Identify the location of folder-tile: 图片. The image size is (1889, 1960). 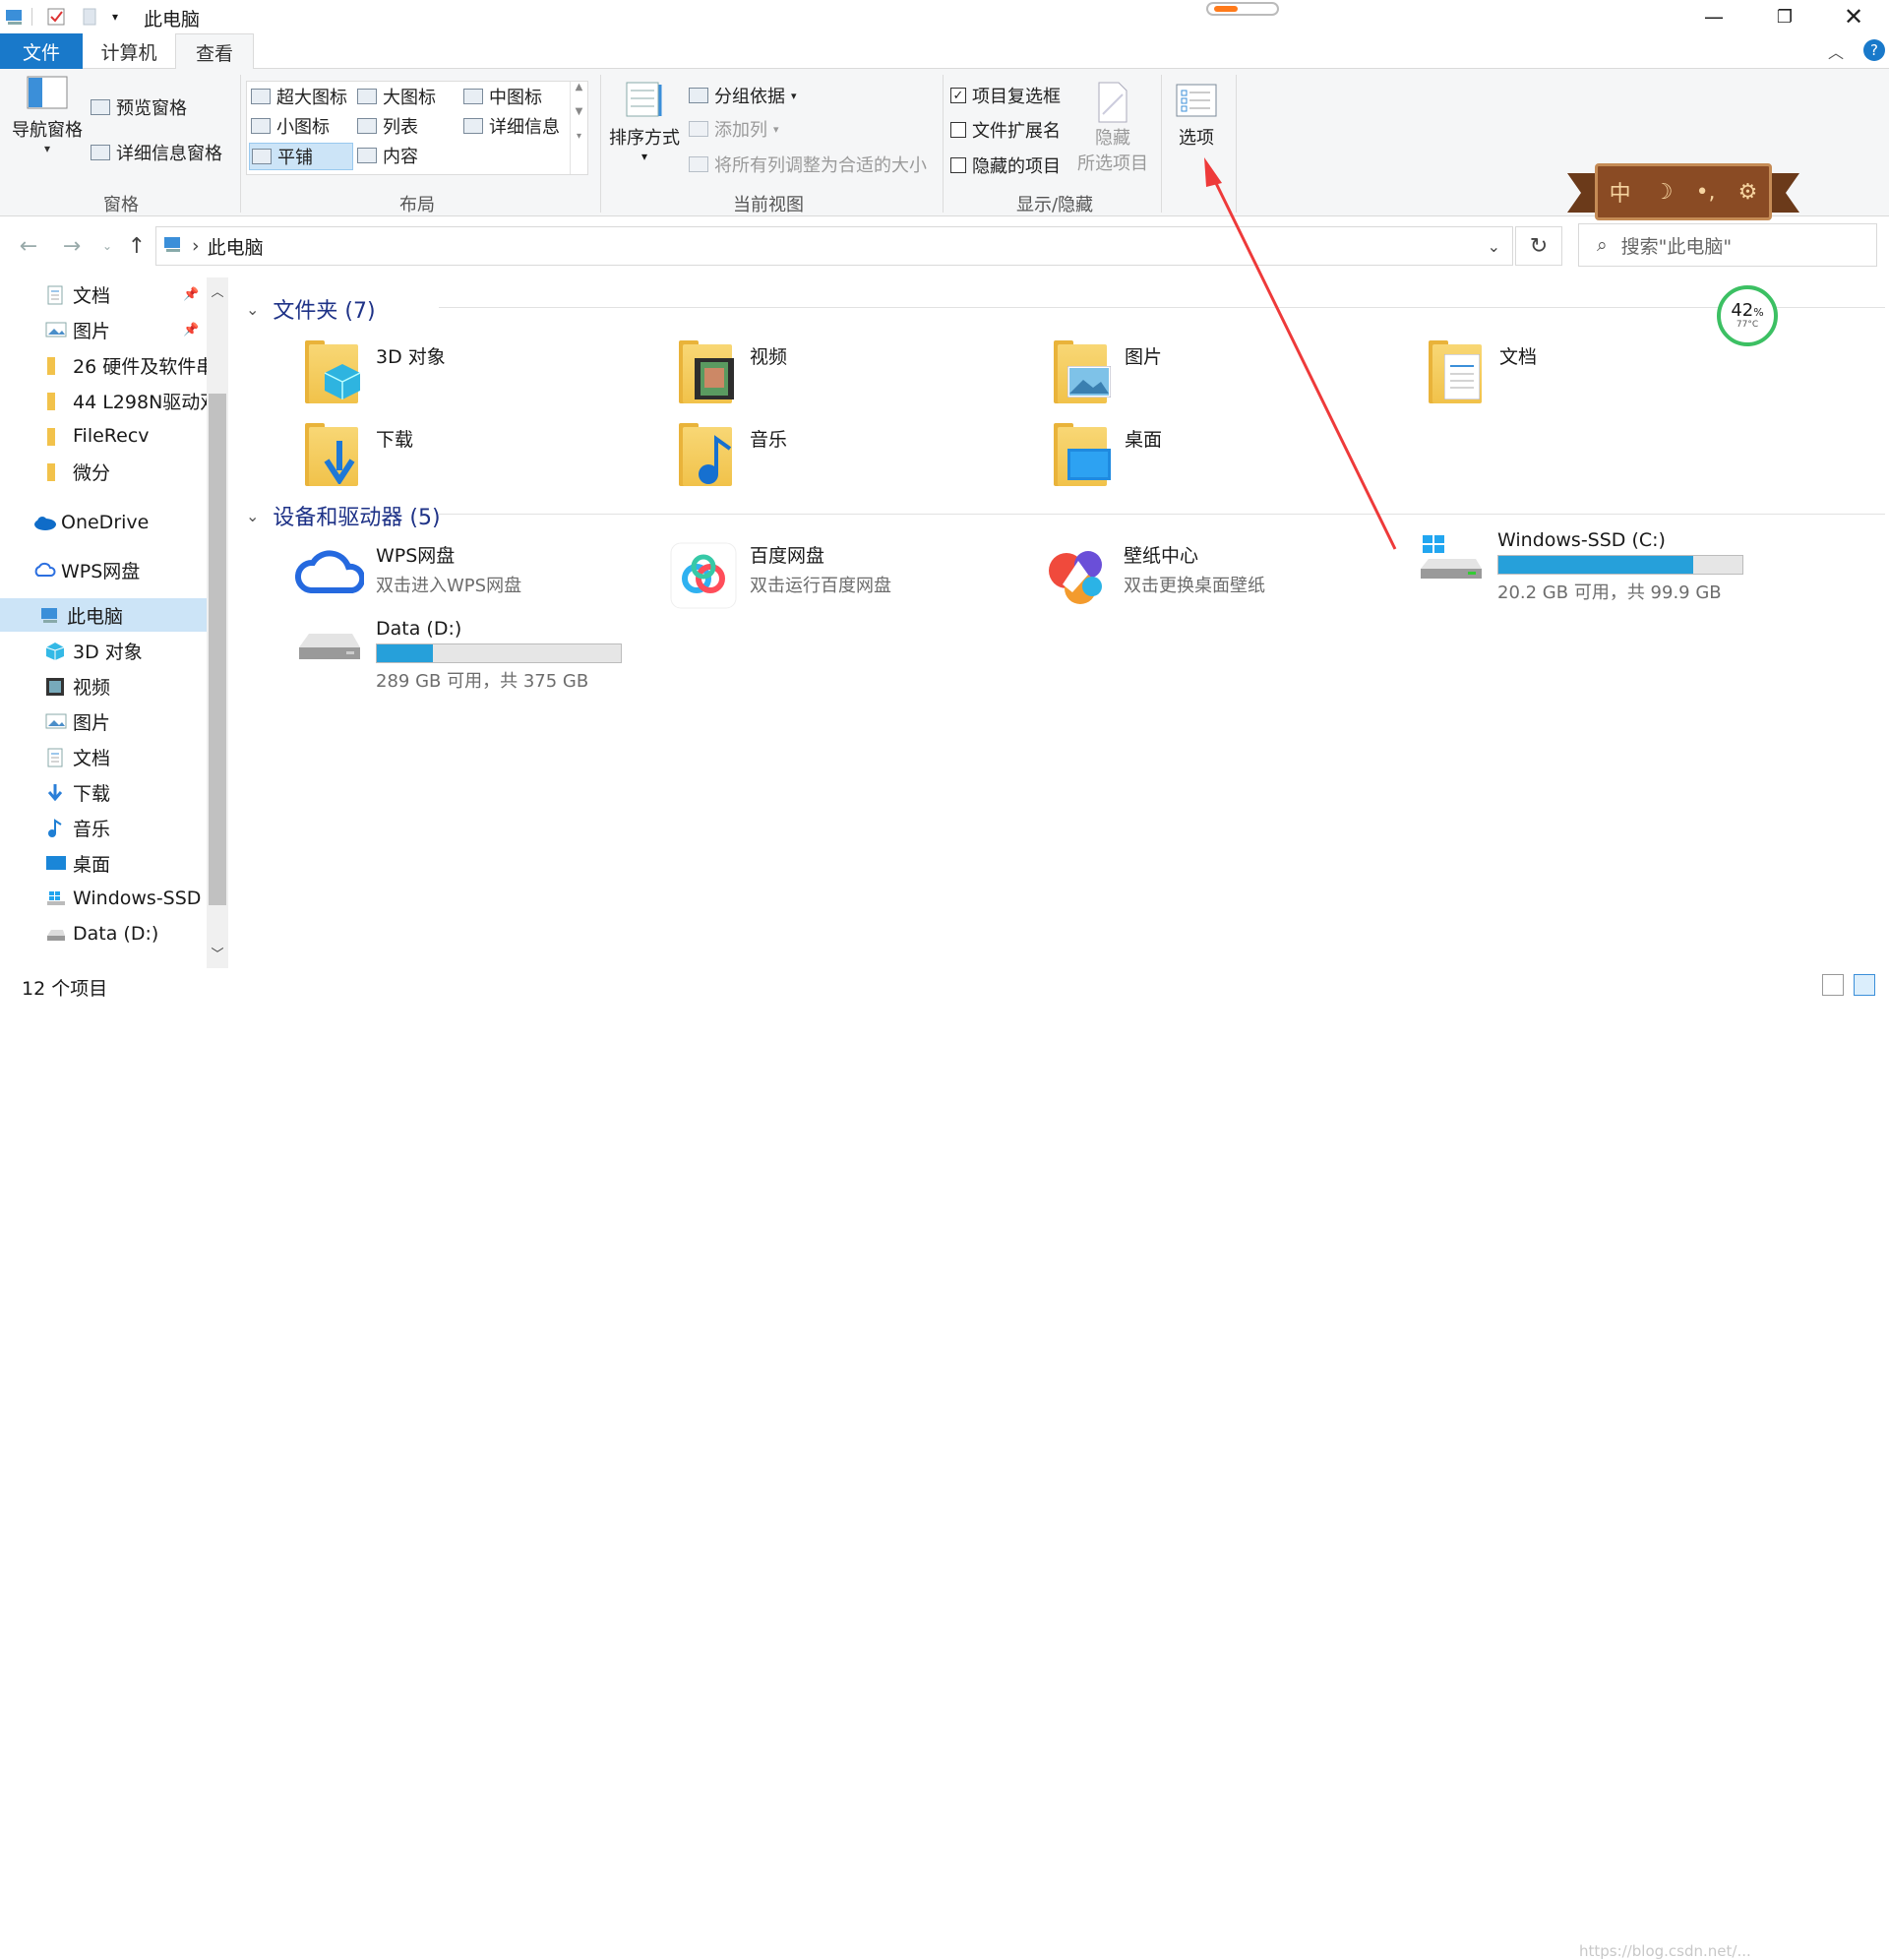
(1217, 376).